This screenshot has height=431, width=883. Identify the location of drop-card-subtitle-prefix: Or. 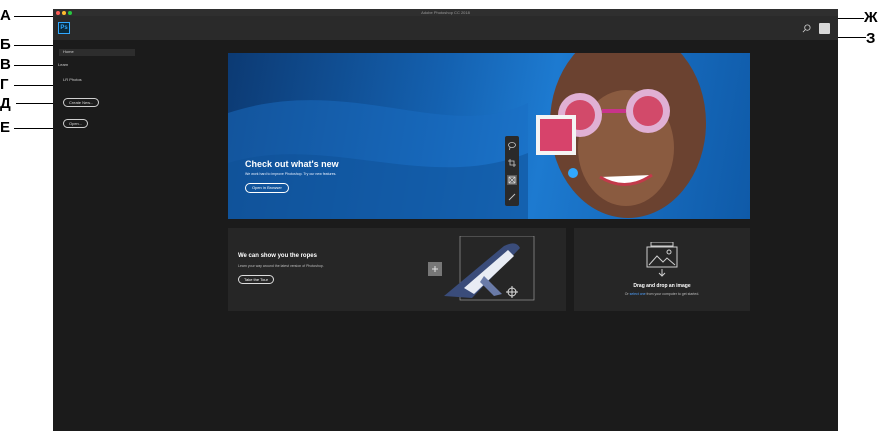
(626, 294).